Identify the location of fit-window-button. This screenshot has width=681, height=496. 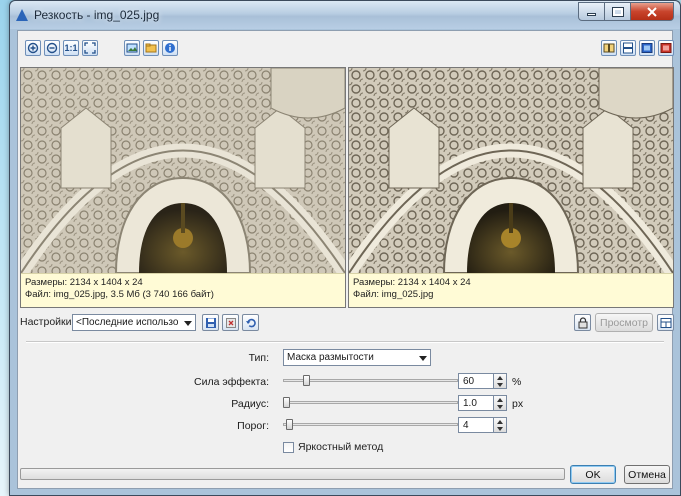
(90, 48).